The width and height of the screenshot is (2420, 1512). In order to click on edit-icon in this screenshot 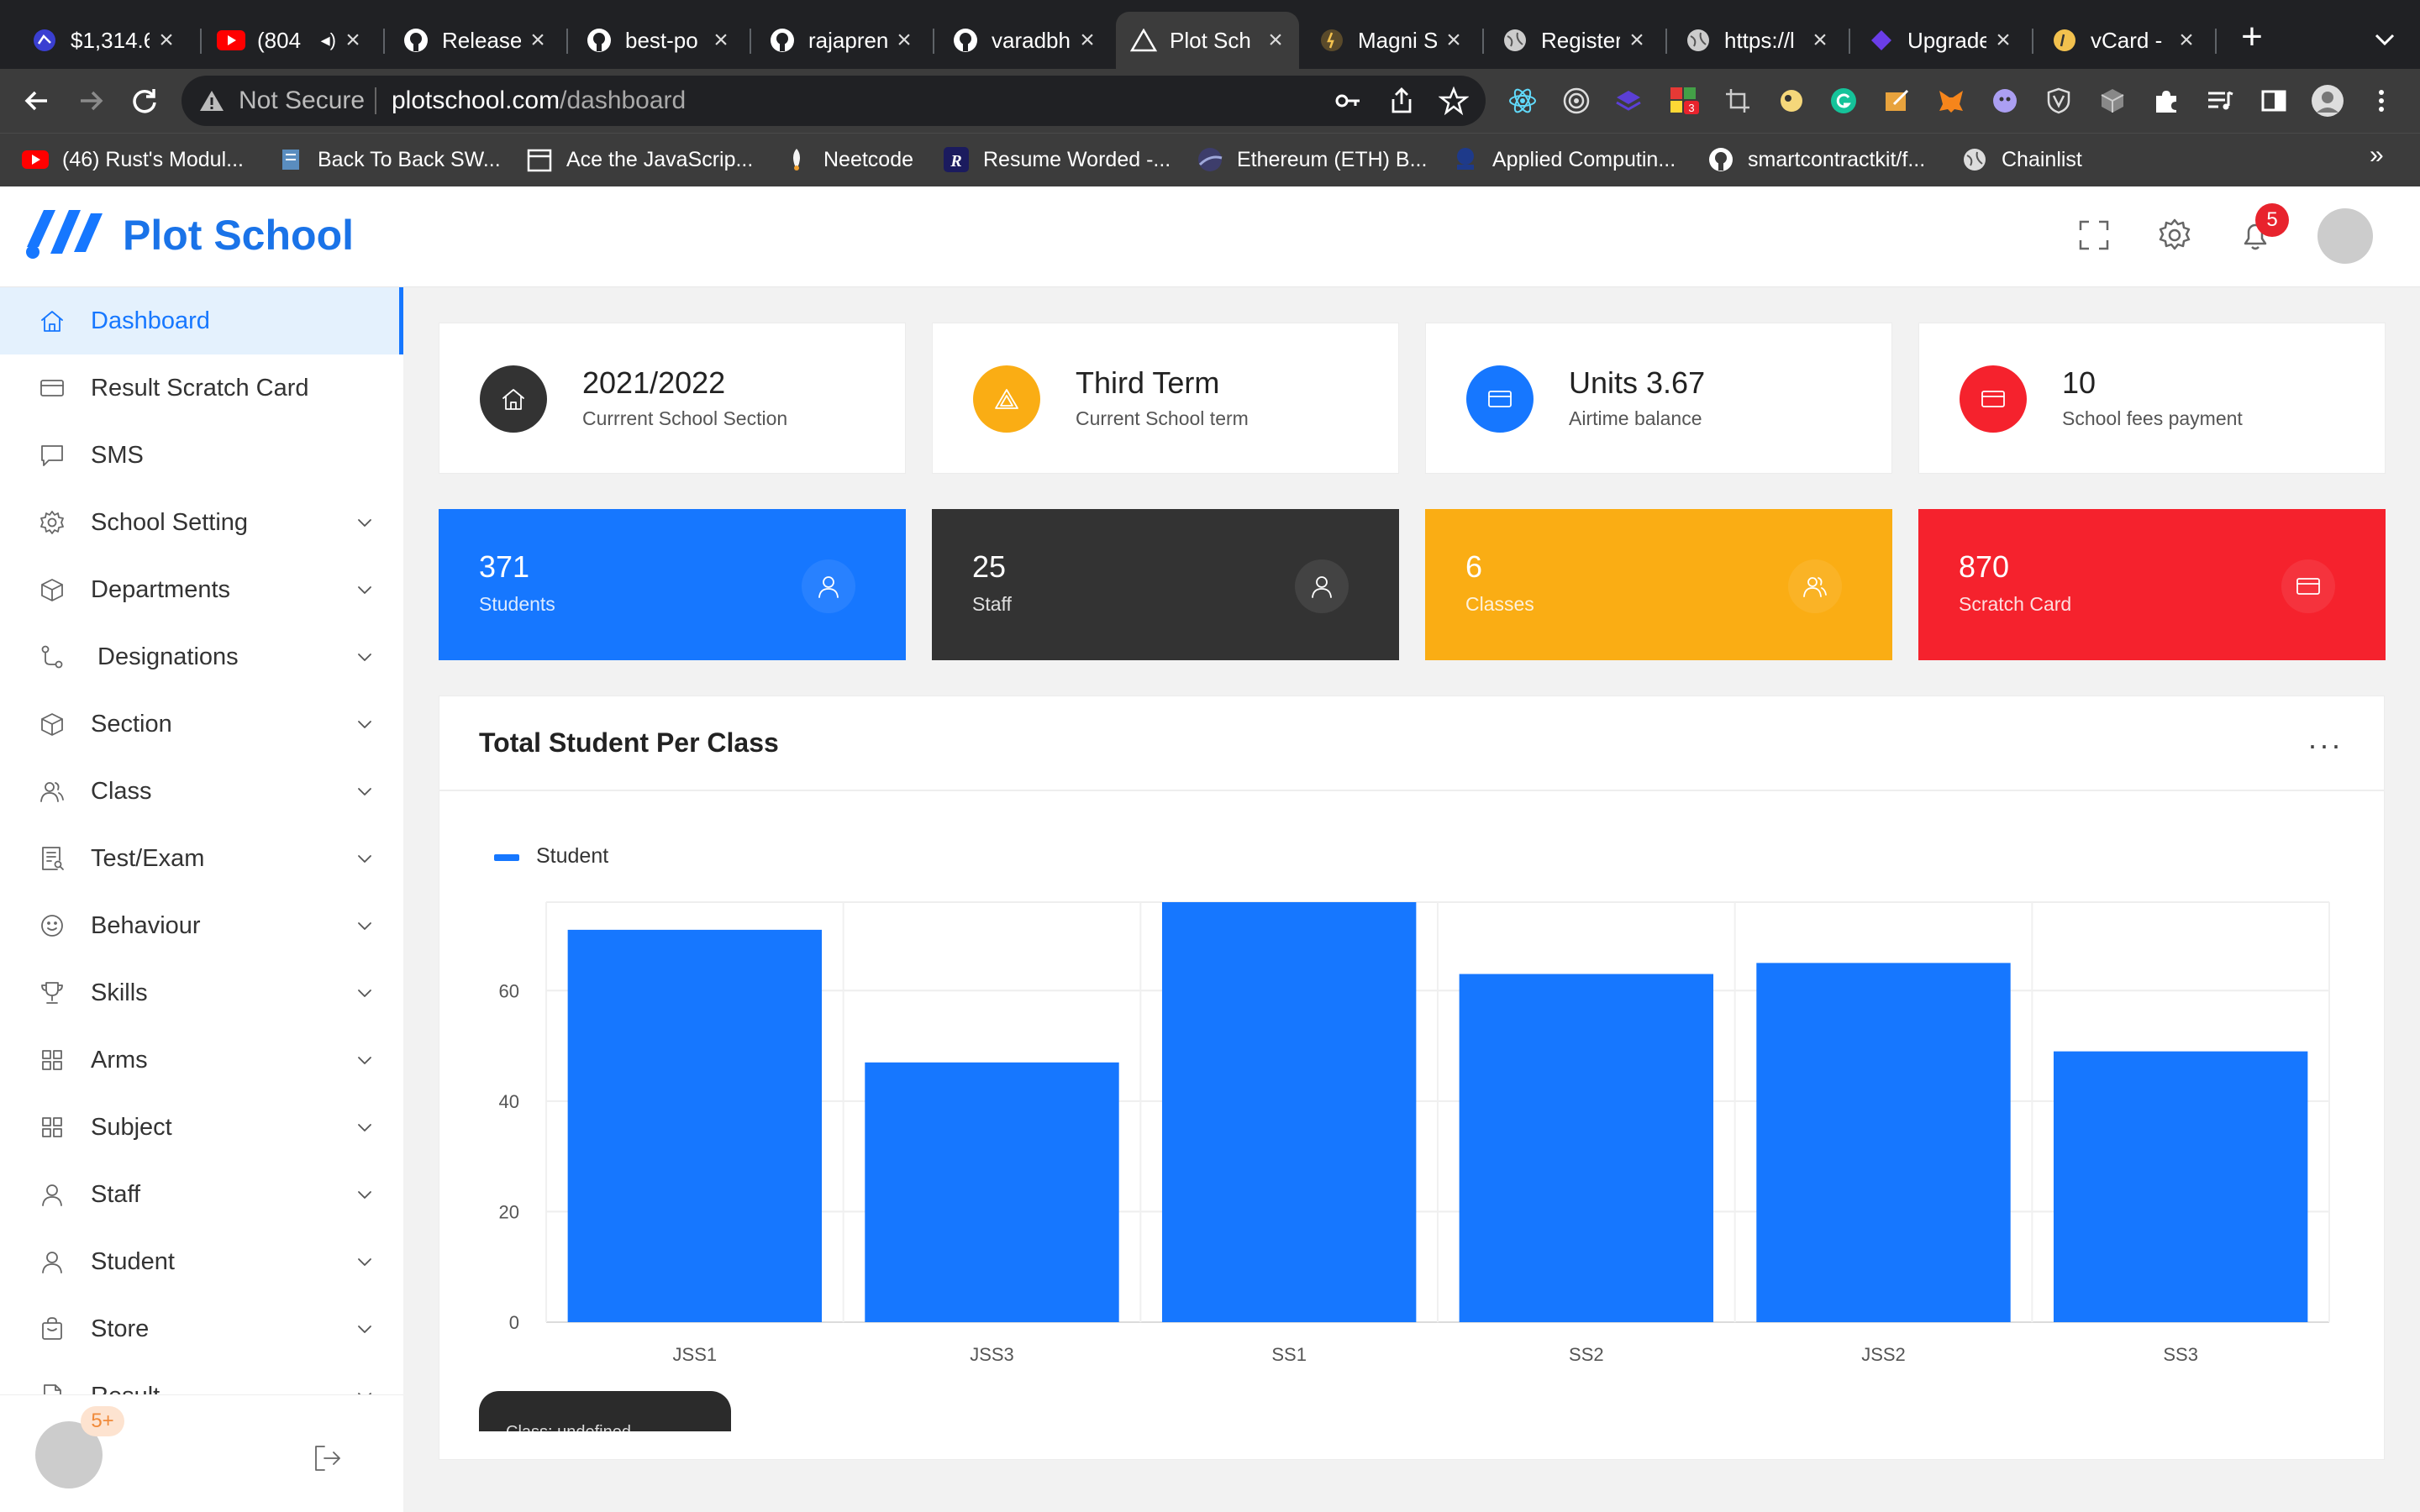, I will do `click(1898, 101)`.